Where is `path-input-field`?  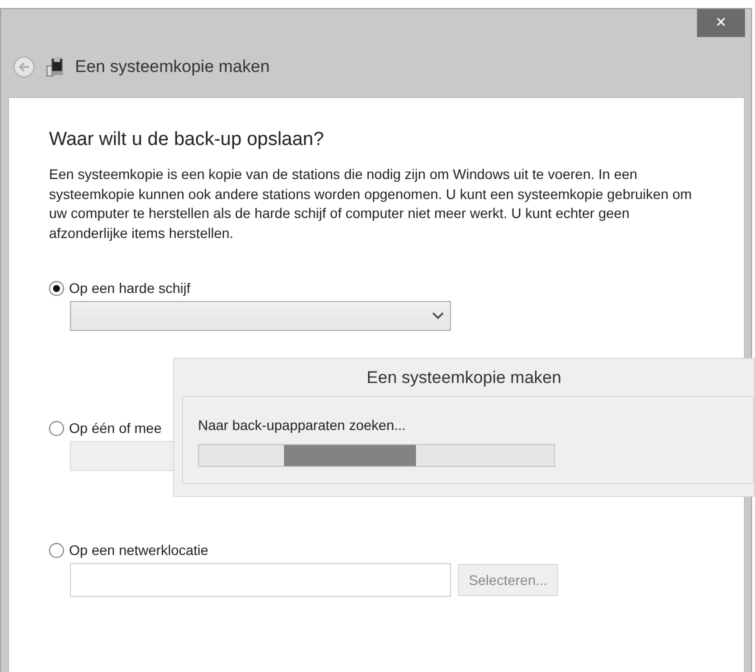
path-input-field is located at coordinates (260, 580).